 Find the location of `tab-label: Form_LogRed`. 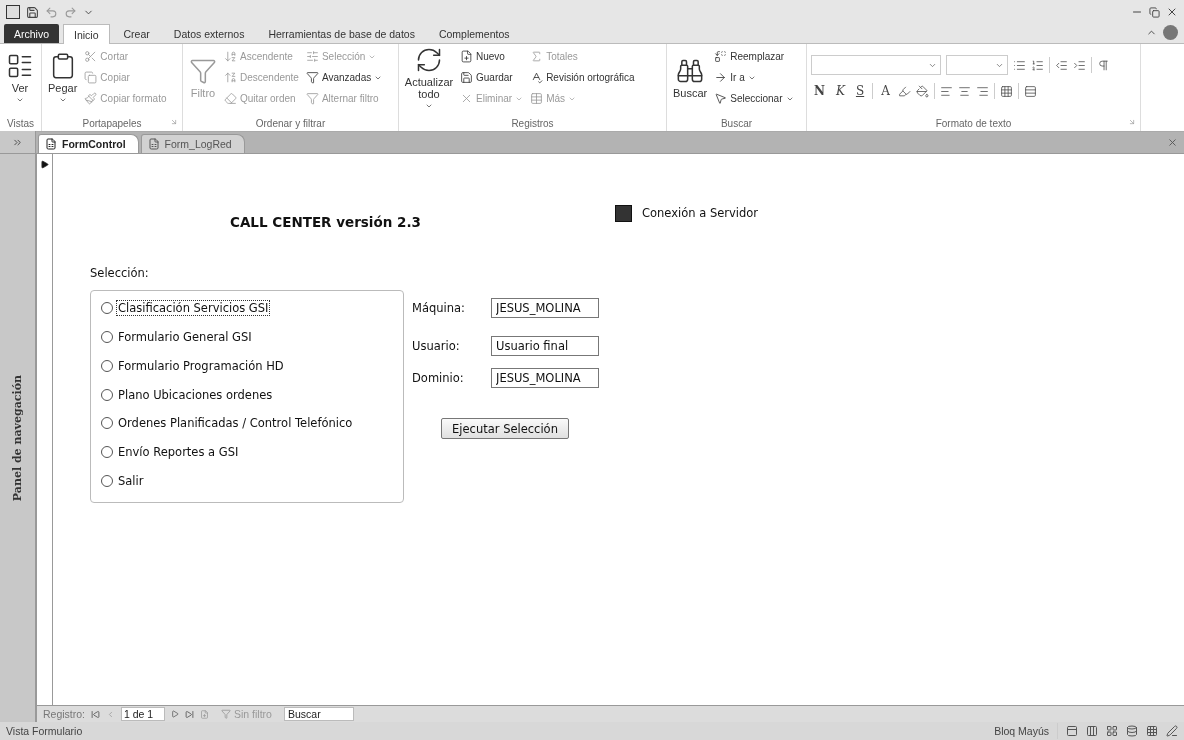

tab-label: Form_LogRed is located at coordinates (198, 144).